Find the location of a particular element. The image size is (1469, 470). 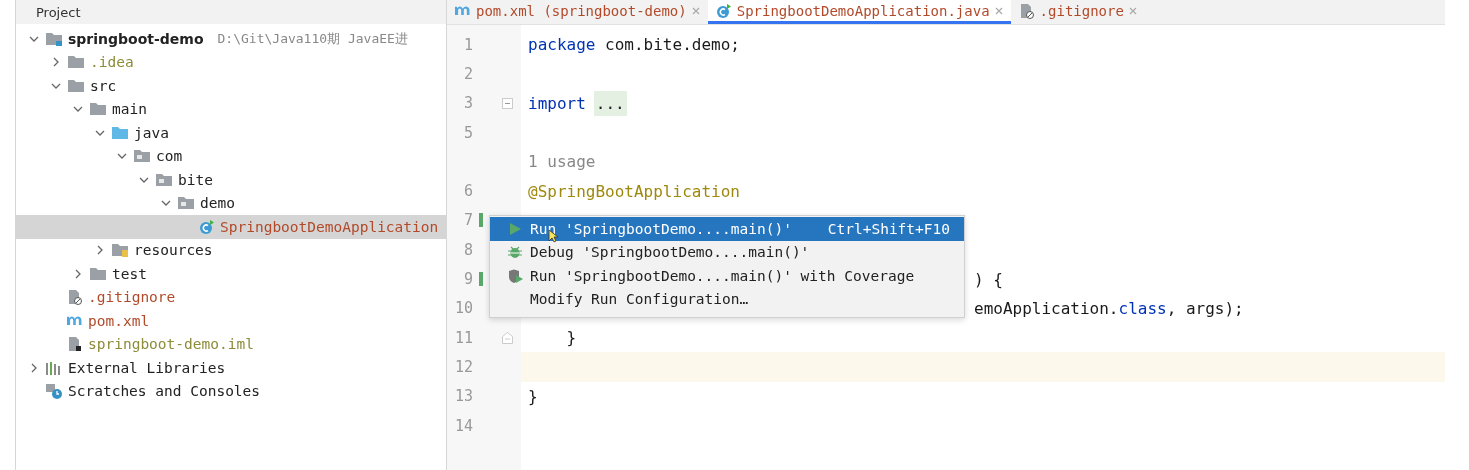

line-number: 11 is located at coordinates (463, 337).